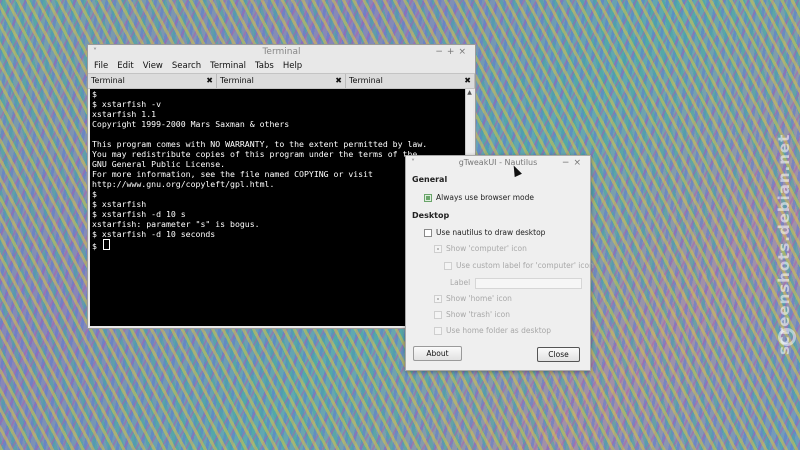 Image resolution: width=800 pixels, height=450 pixels. Describe the element at coordinates (101, 66) in the screenshot. I see `menu-file: File` at that location.